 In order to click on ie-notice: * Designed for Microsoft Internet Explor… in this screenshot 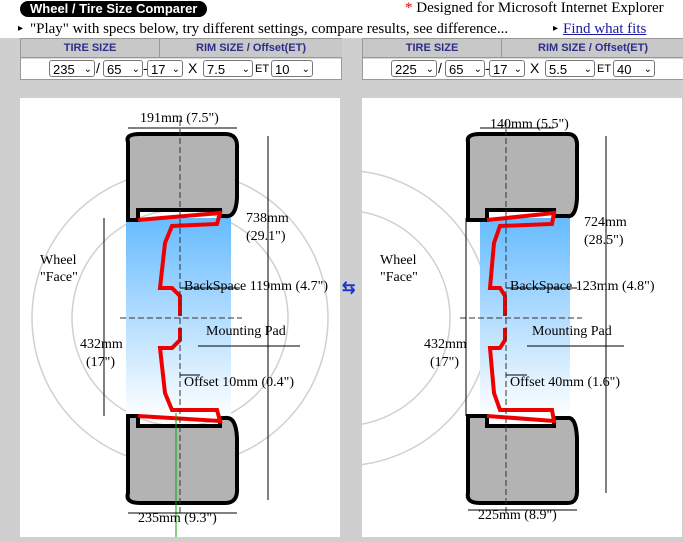, I will do `click(534, 8)`.